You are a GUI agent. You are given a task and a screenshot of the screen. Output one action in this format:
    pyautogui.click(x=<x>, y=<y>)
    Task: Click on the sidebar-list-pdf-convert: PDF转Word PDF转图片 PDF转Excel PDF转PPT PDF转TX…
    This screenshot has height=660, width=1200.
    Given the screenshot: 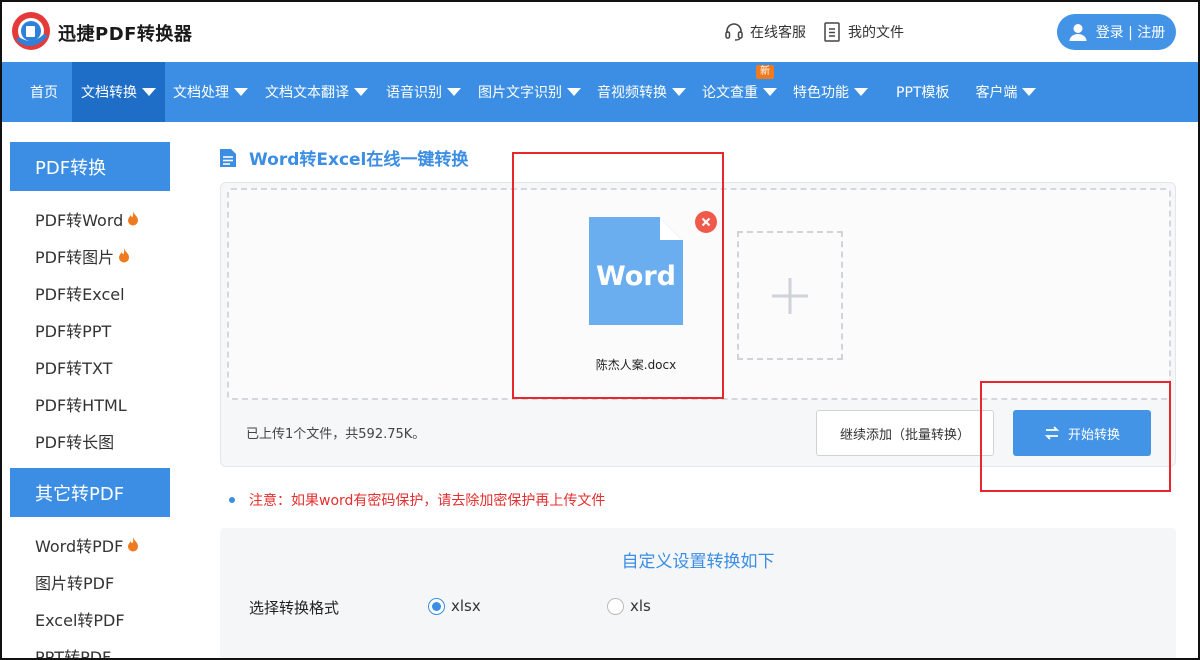 What is the action you would take?
    pyautogui.click(x=90, y=329)
    